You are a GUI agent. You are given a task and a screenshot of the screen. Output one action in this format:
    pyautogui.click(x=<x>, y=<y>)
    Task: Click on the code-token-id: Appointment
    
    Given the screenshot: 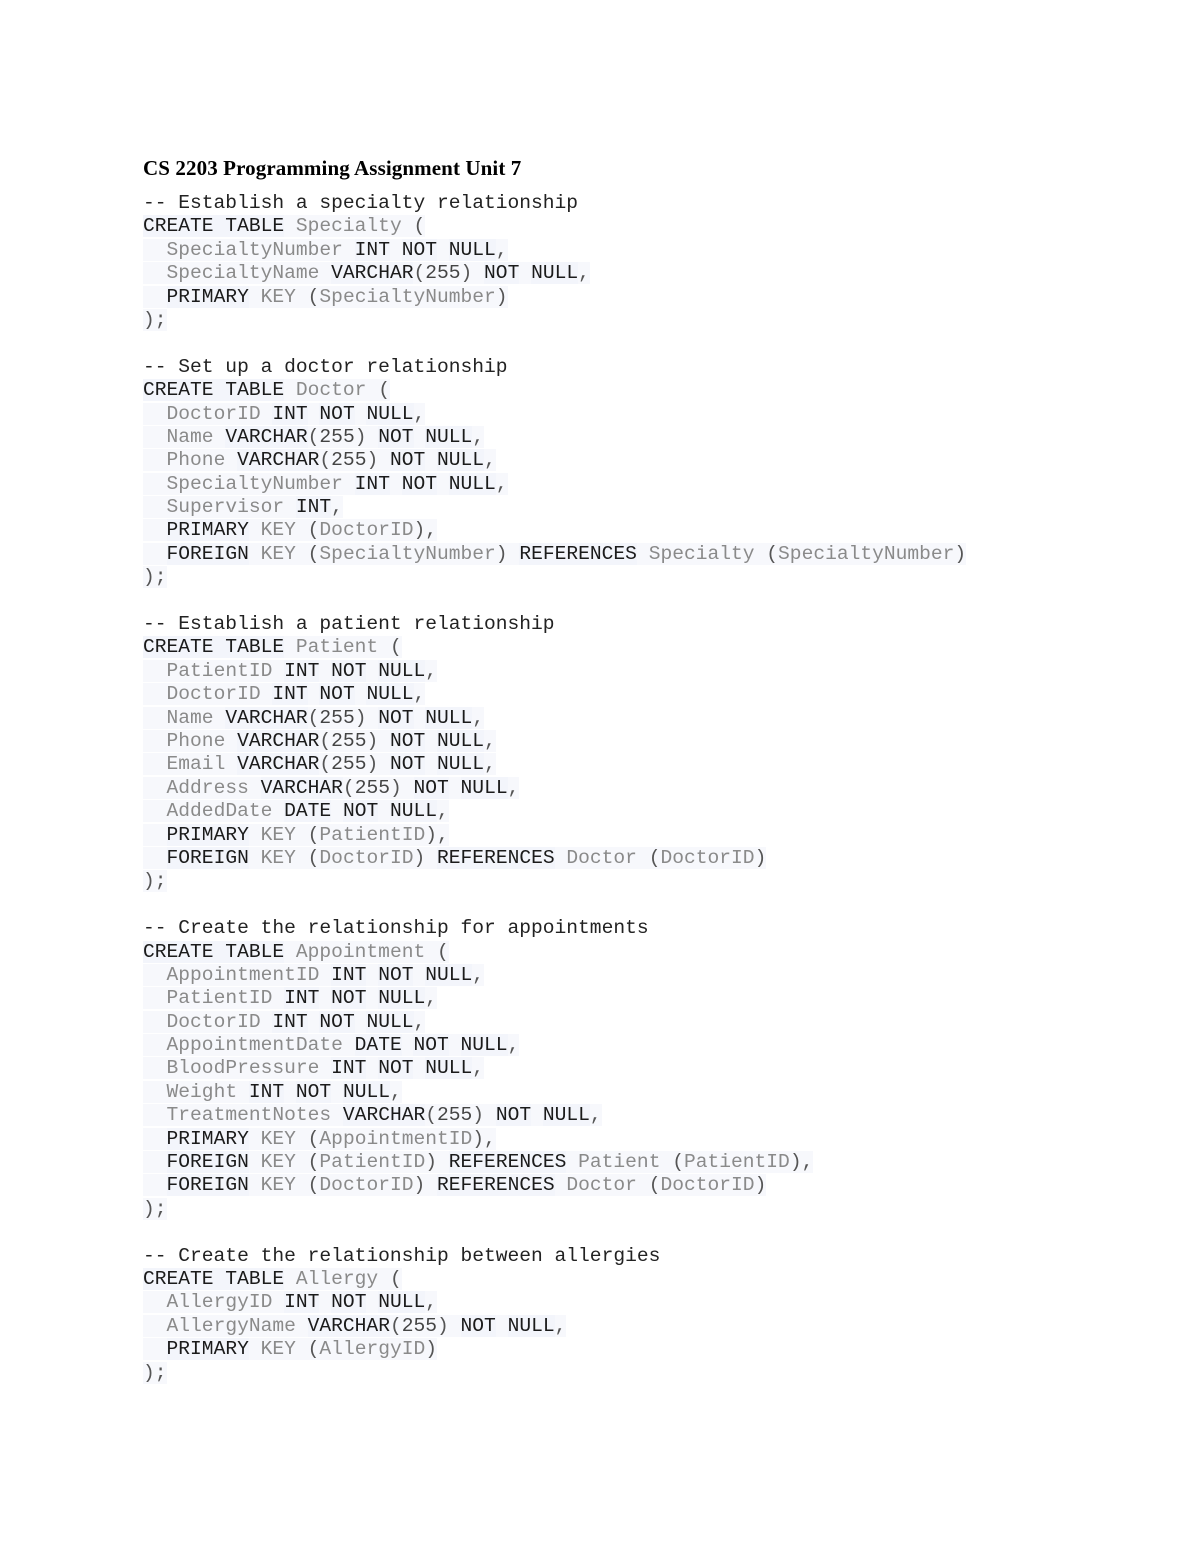 What is the action you would take?
    pyautogui.click(x=360, y=951)
    